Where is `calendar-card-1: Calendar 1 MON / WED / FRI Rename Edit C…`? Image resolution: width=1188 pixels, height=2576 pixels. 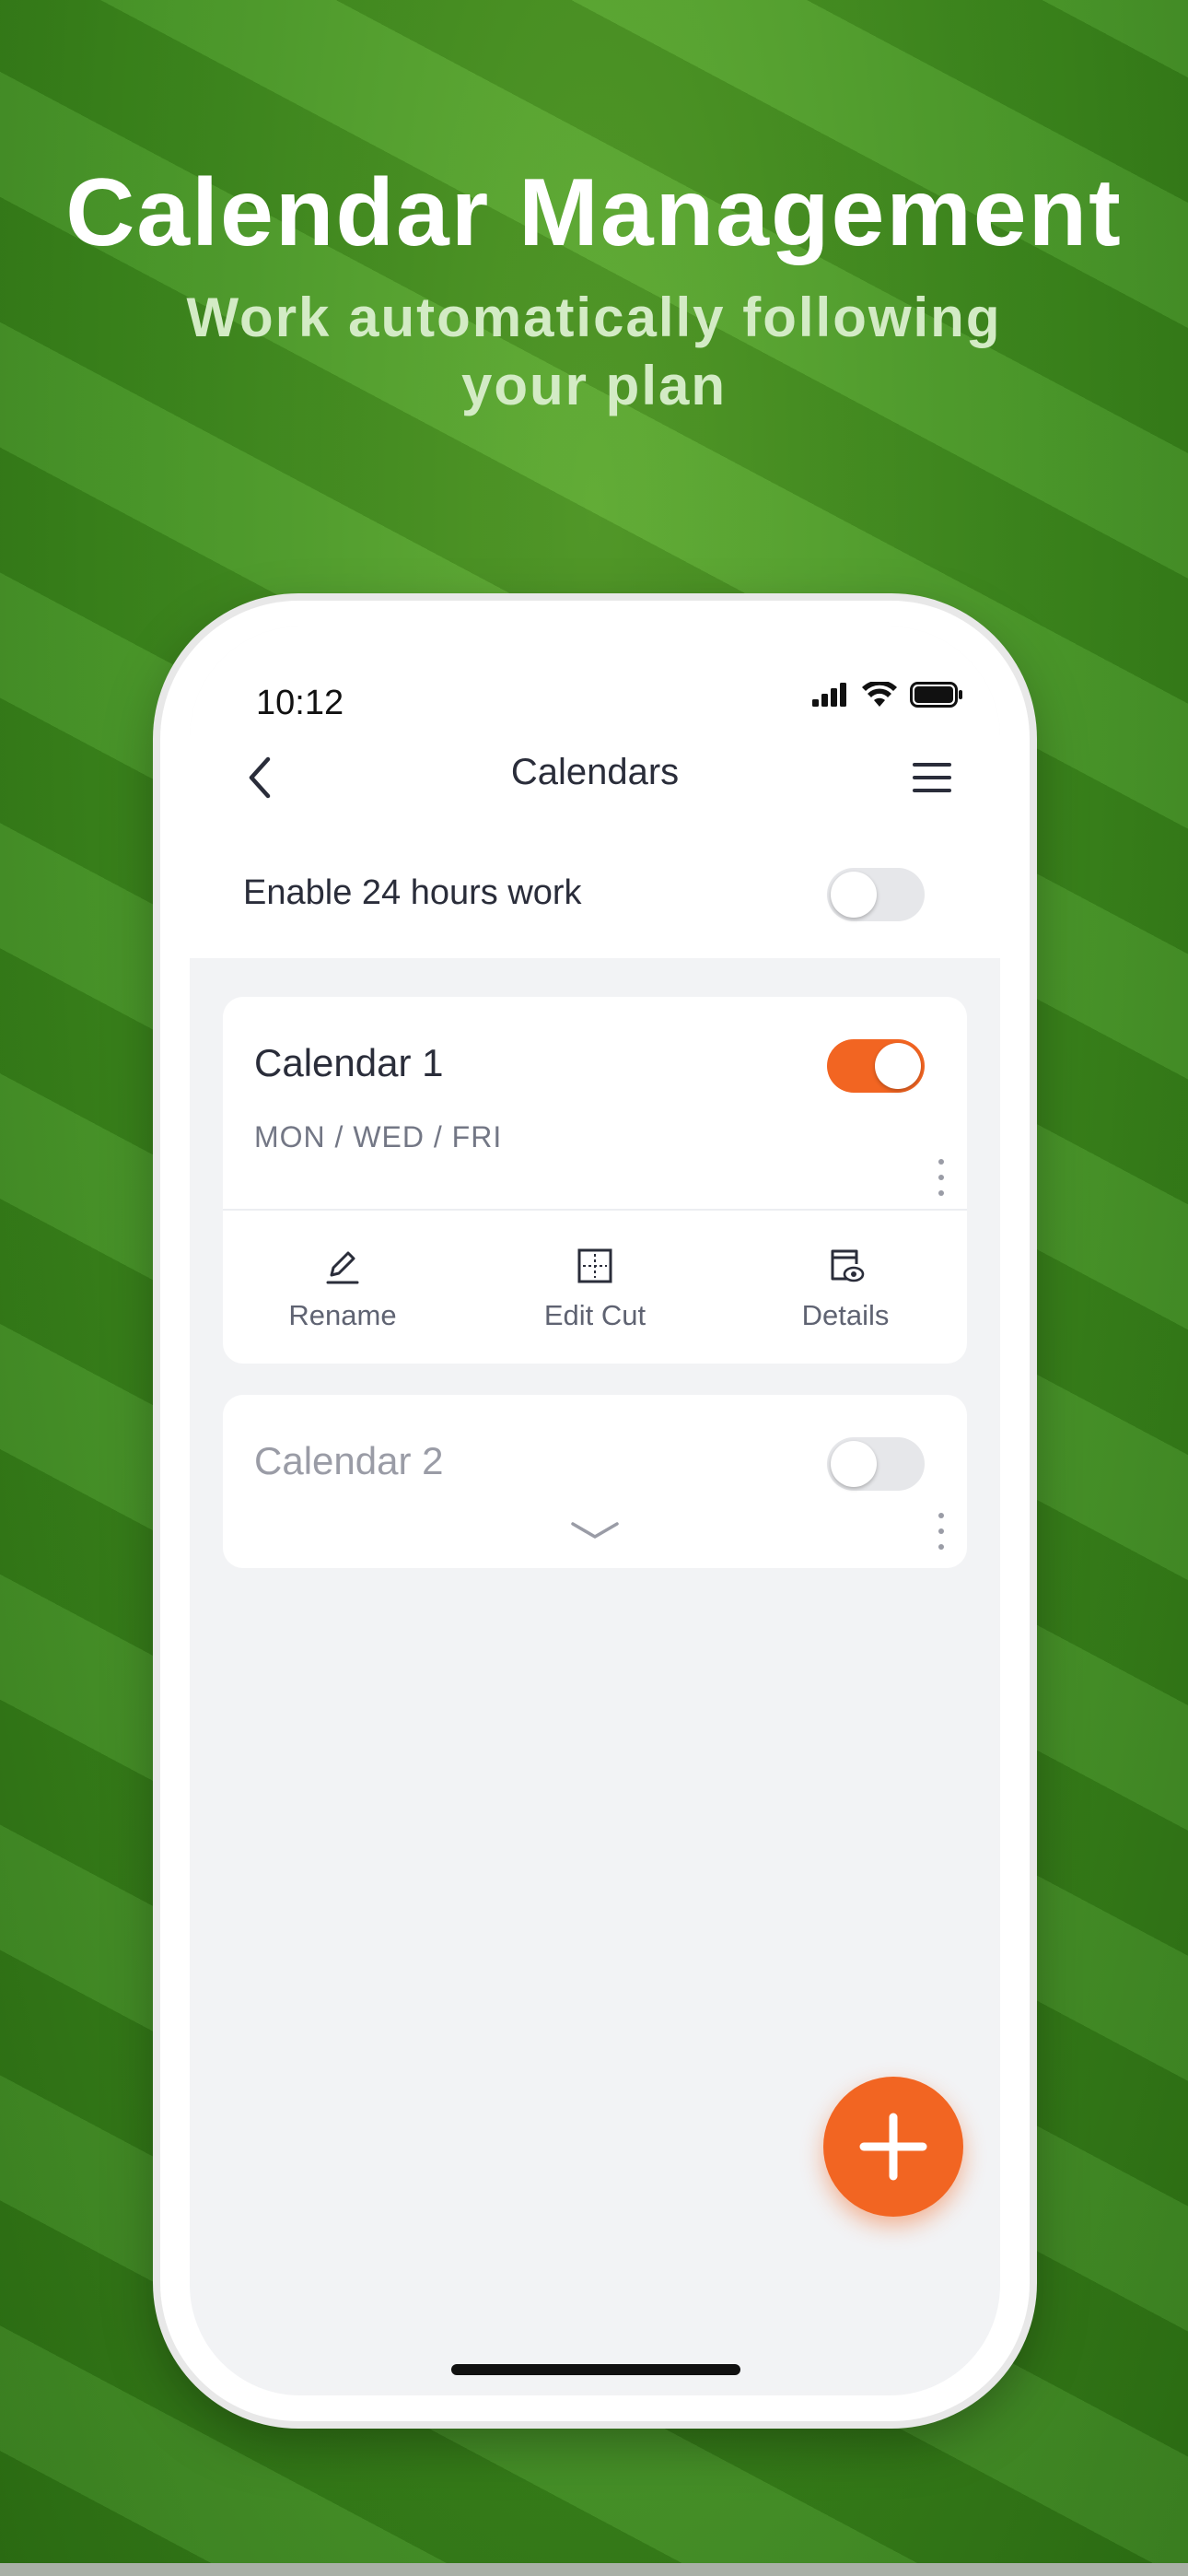
calendar-card-1: Calendar 1 MON / WED / FRI Rename Edit C… is located at coordinates (595, 1180).